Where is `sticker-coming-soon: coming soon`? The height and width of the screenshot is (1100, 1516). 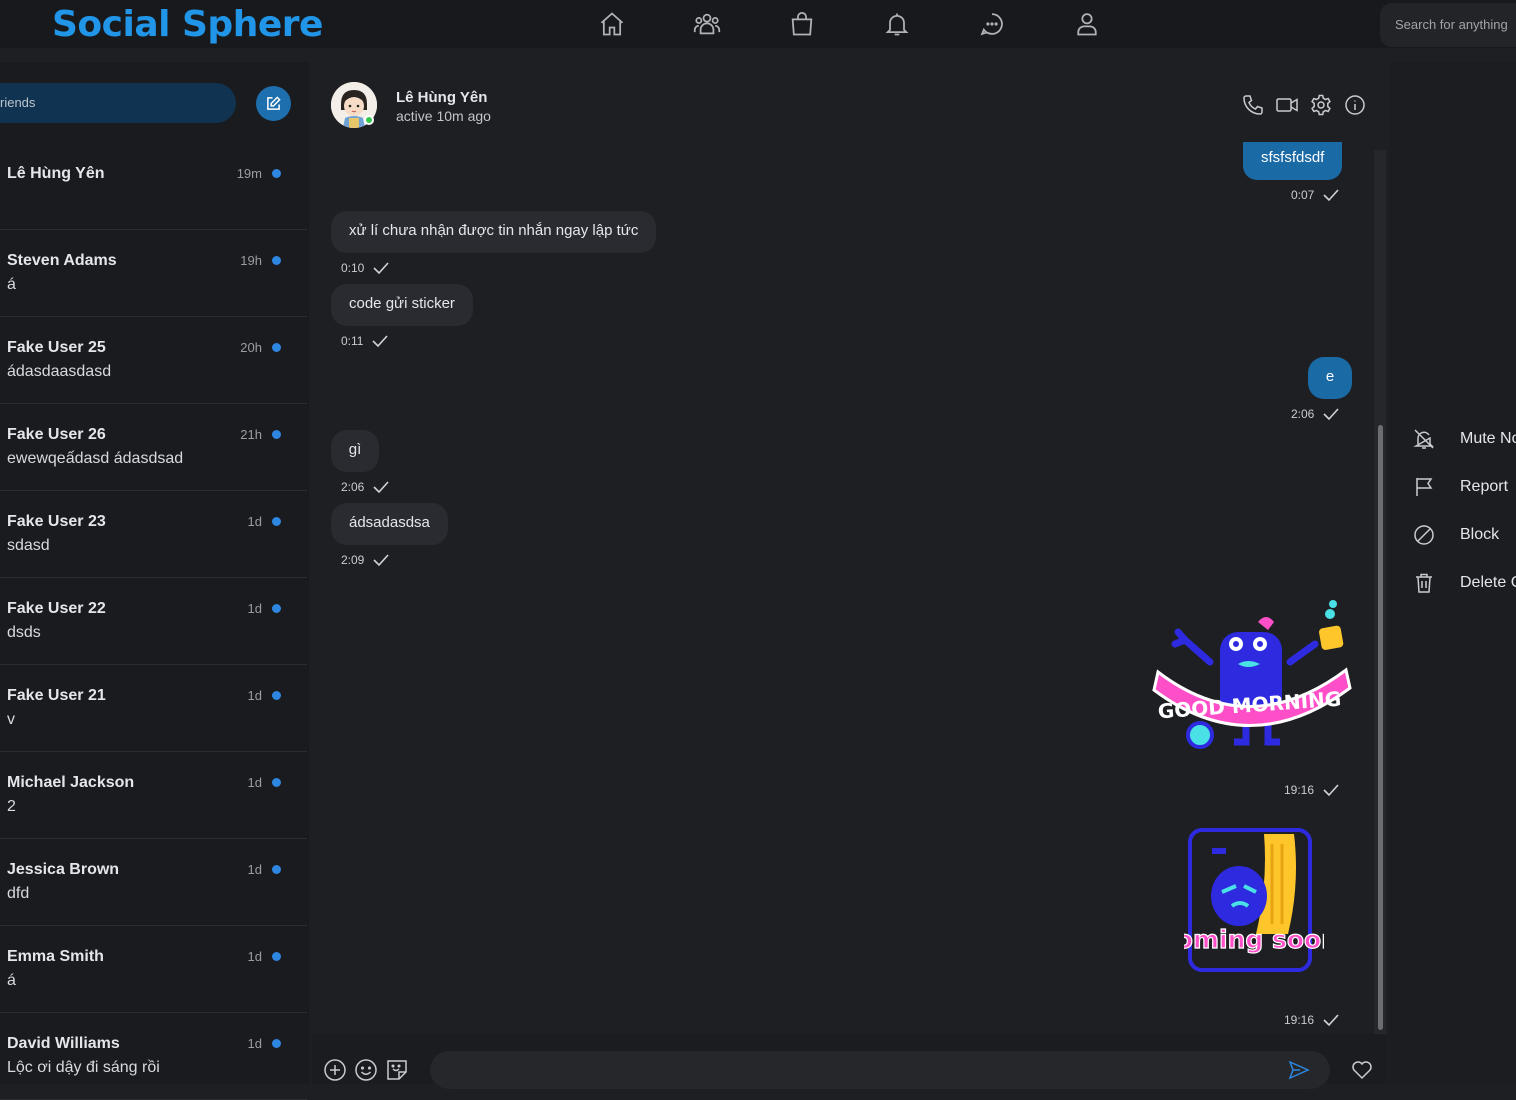
sticker-coming-soon: coming soon is located at coordinates (1250, 906).